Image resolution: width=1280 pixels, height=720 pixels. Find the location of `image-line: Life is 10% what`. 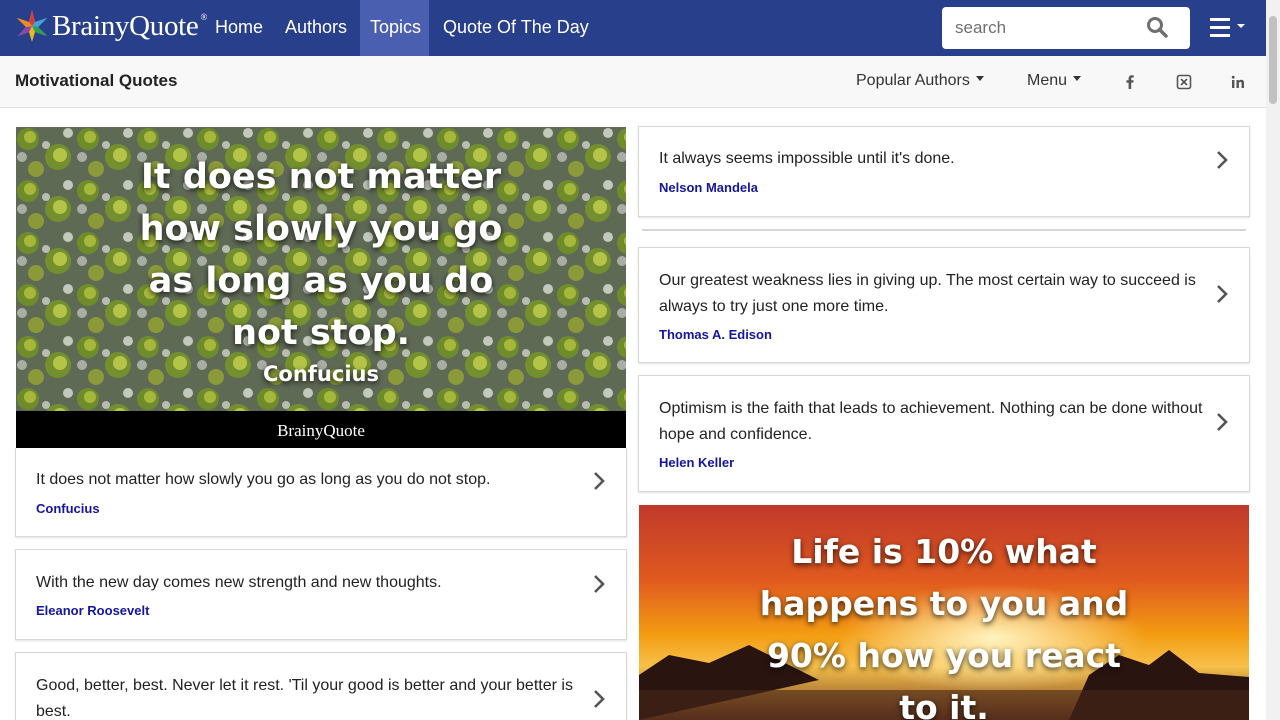

image-line: Life is 10% what is located at coordinates (944, 551).